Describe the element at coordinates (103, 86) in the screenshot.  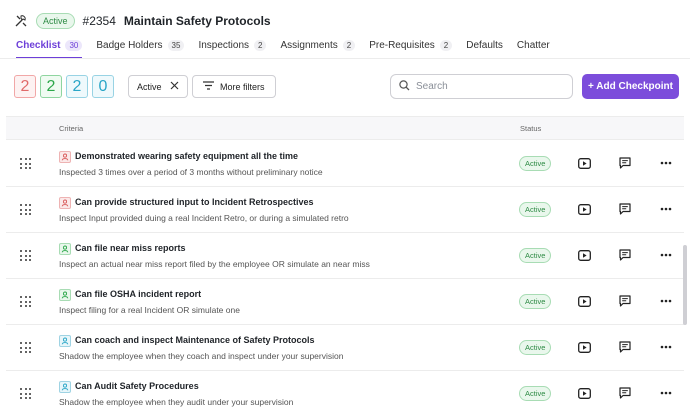
I see `counter-teal-2: 0` at that location.